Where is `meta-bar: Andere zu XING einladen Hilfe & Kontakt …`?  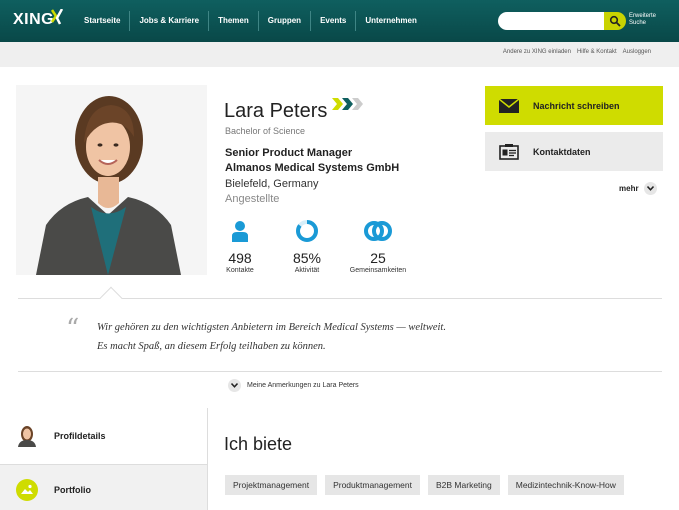 meta-bar: Andere zu XING einladen Hilfe & Kontakt … is located at coordinates (339, 54).